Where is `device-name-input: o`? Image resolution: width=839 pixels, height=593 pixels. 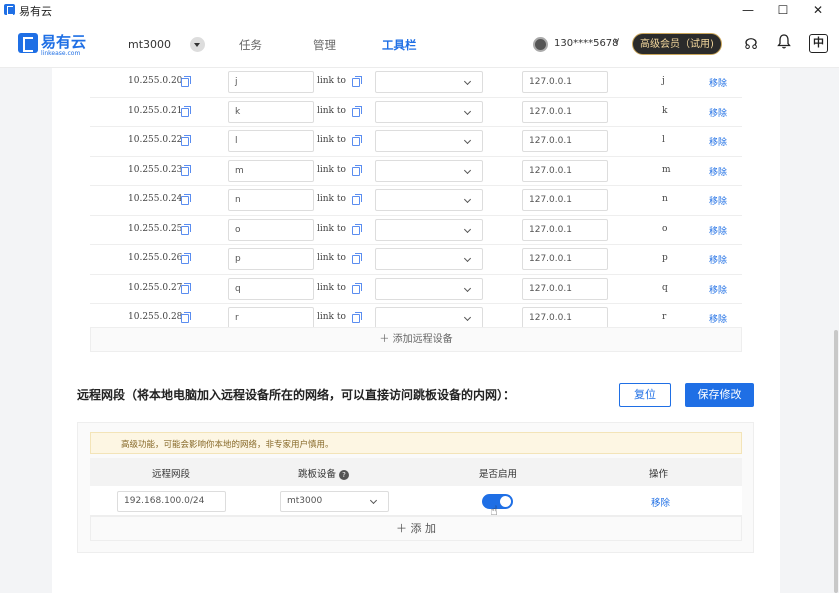 device-name-input: o is located at coordinates (271, 229).